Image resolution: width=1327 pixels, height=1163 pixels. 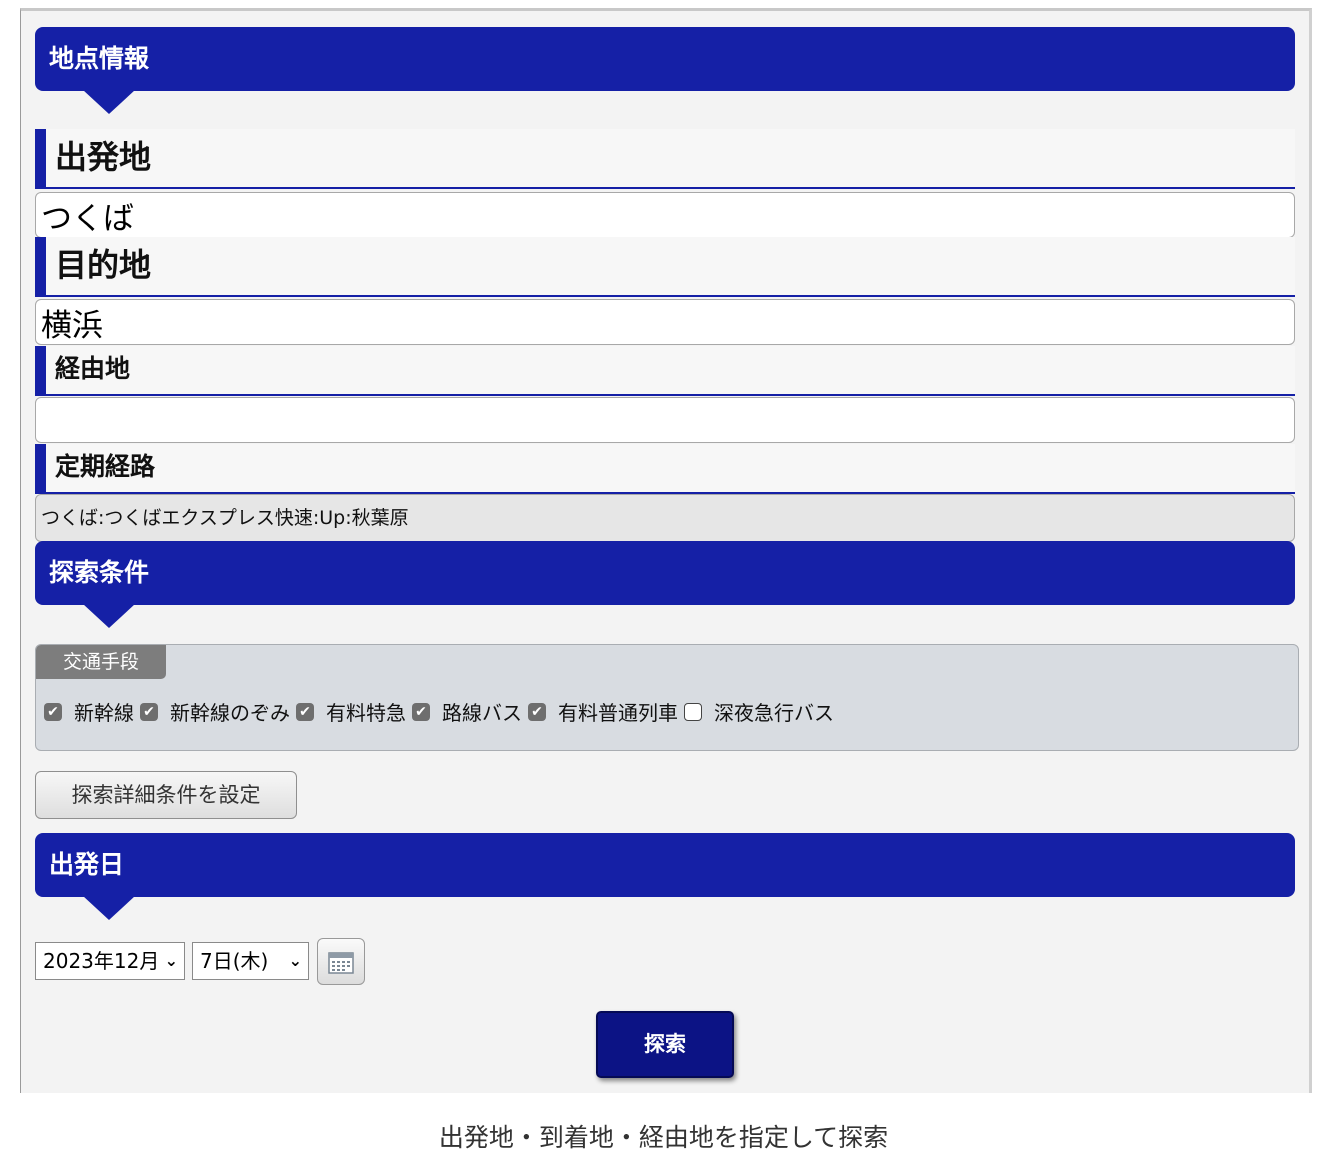 I want to click on commuter-route-label: 定期経路, so click(x=665, y=469).